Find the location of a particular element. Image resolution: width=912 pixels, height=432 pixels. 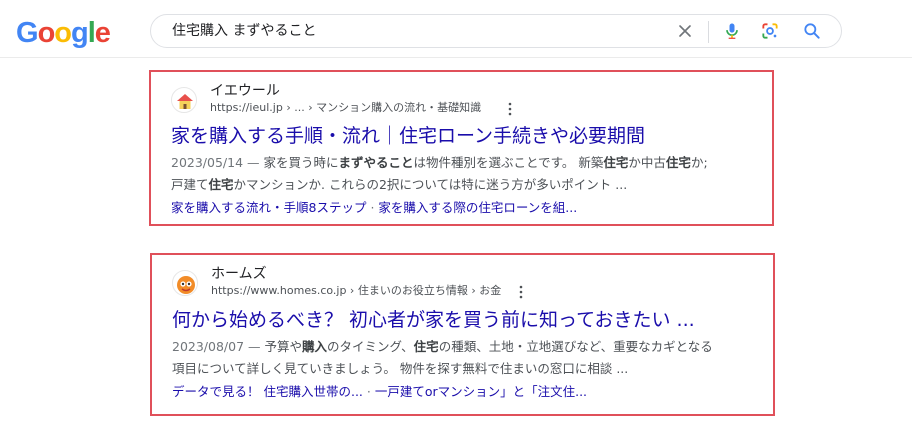

logo-letter: G is located at coordinates (27, 33).